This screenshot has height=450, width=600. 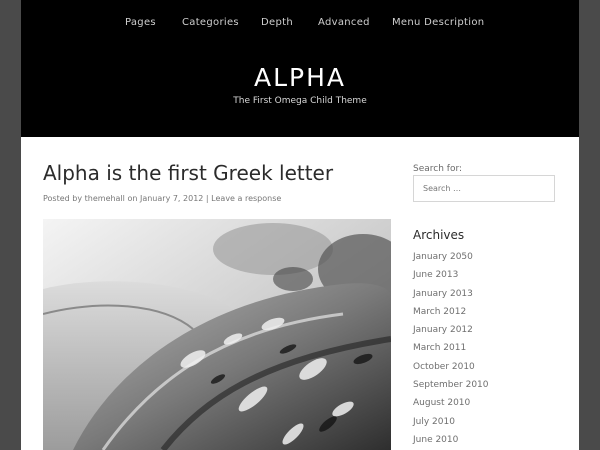 I want to click on archive-link: October 2010, so click(x=451, y=369).